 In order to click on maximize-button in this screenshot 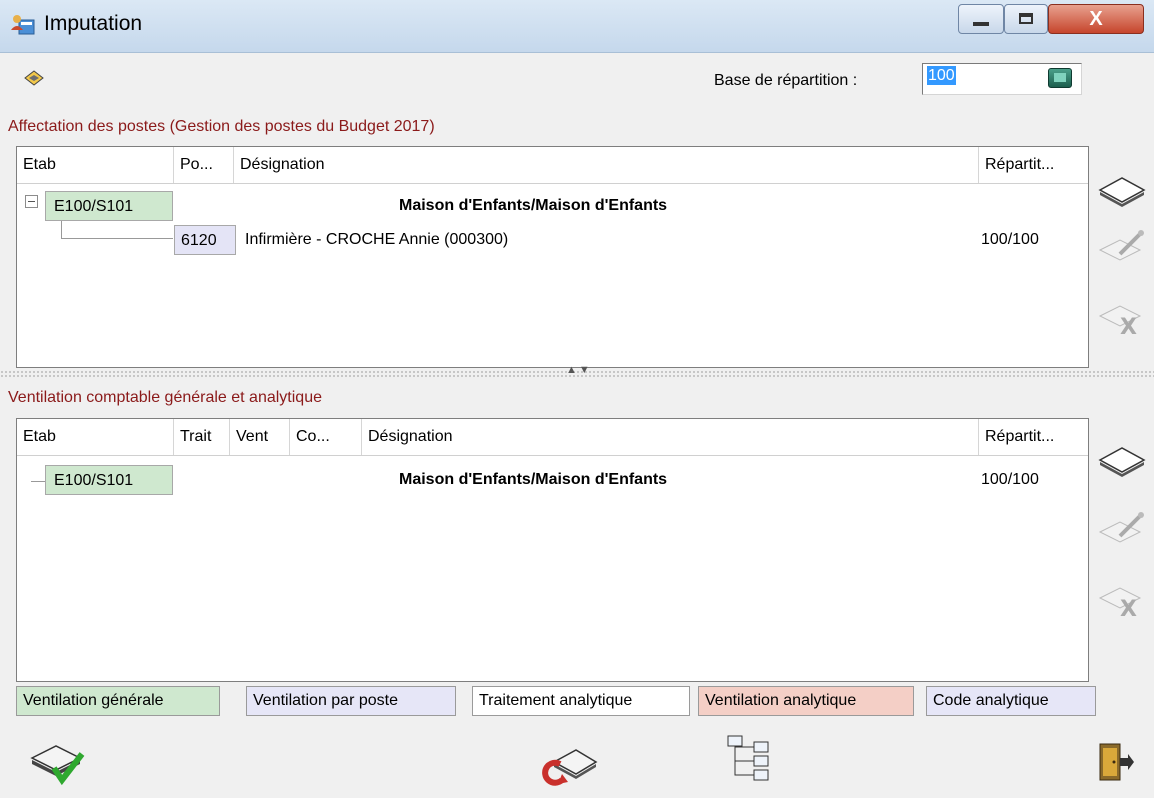, I will do `click(1026, 19)`.